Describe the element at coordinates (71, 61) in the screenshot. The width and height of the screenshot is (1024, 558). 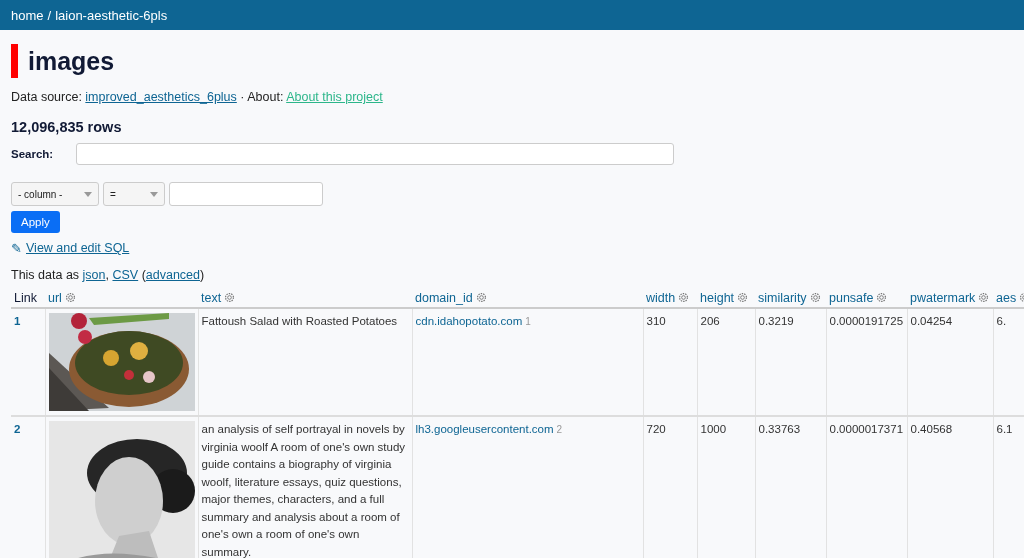
I see `page-title: images` at that location.